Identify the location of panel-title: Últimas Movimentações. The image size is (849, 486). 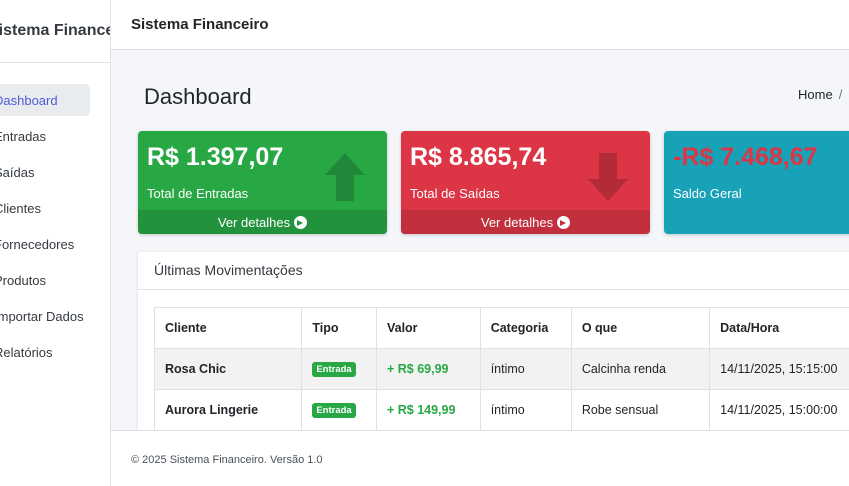
(493, 271).